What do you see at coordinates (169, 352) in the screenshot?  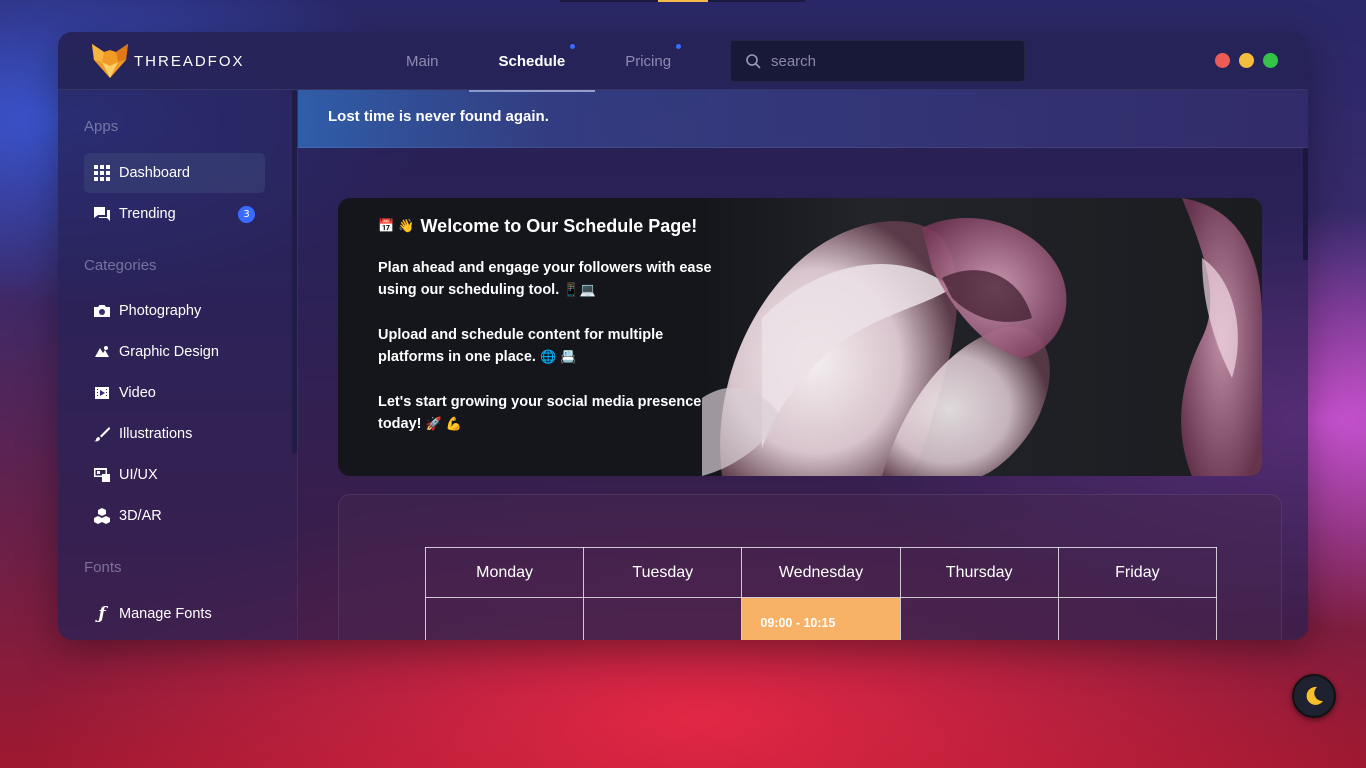 I see `sidebar-item-label: Graphic Design` at bounding box center [169, 352].